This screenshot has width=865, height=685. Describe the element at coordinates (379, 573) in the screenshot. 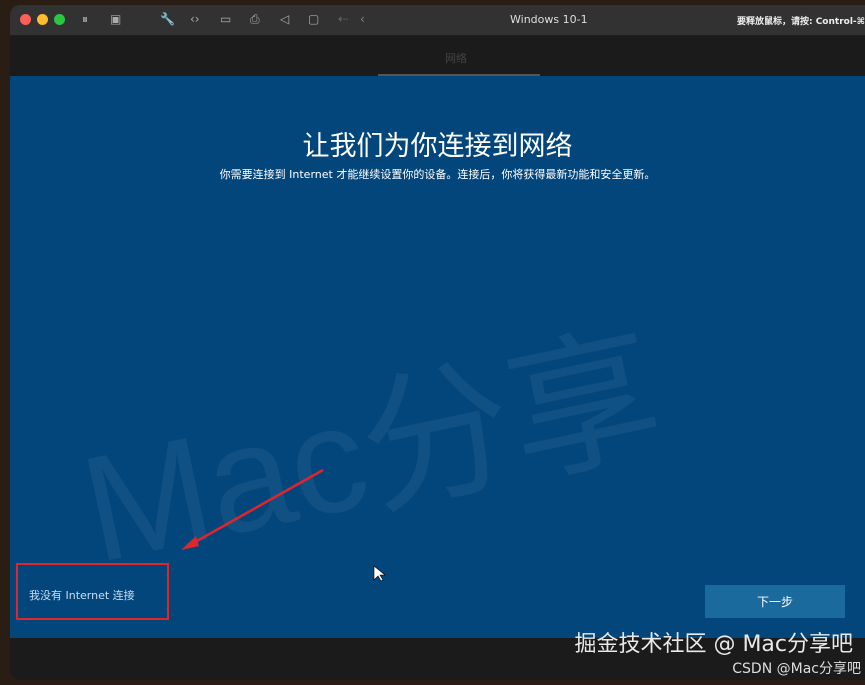

I see `mouse-cursor-icon` at that location.